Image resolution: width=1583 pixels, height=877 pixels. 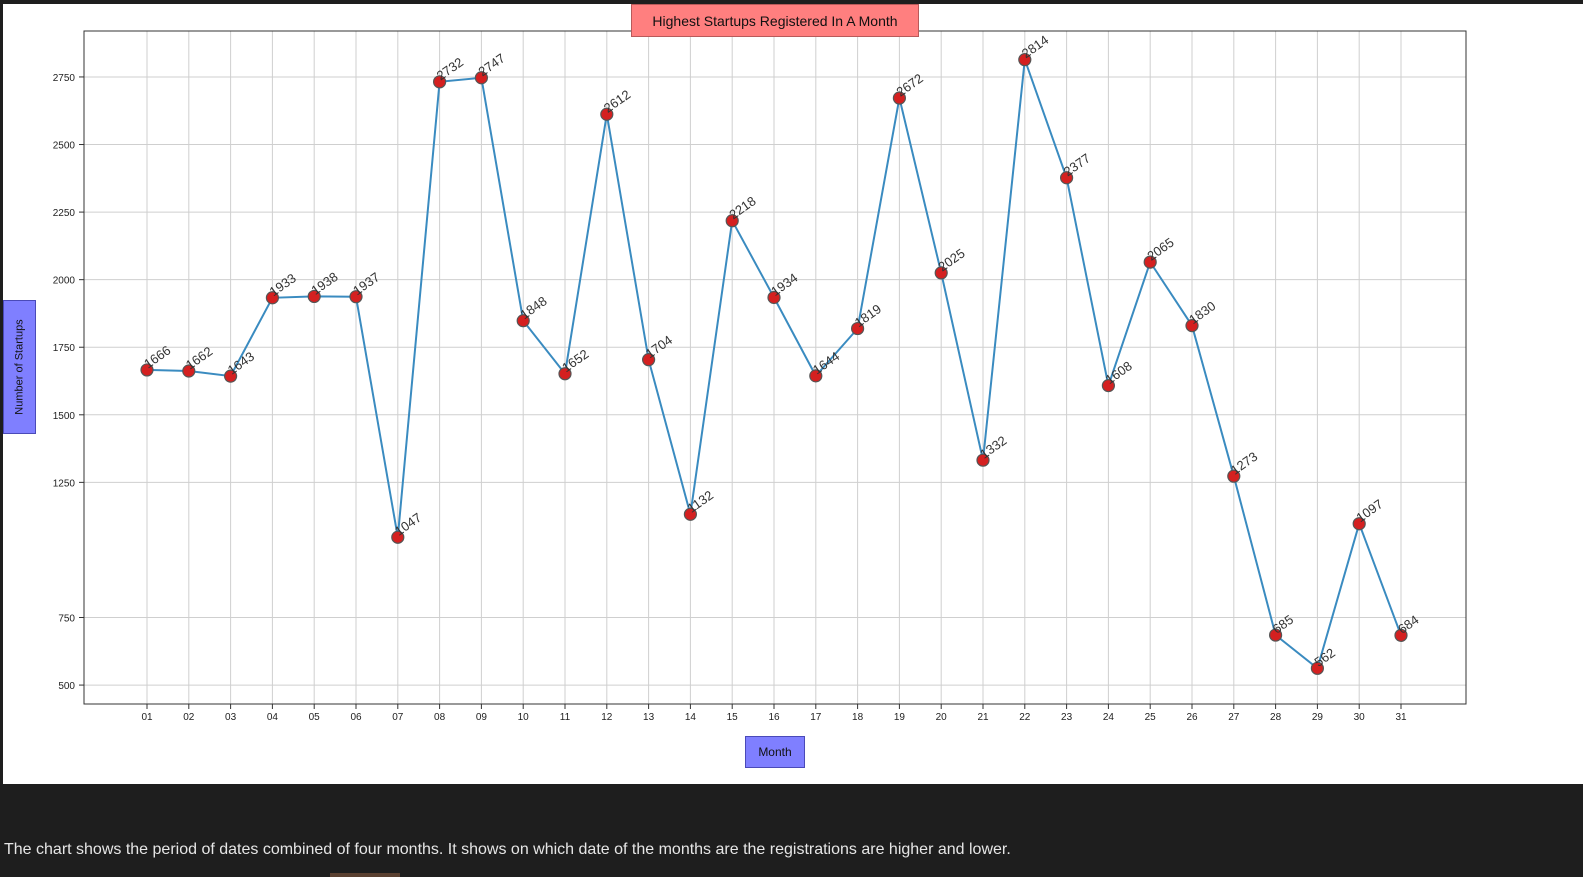 What do you see at coordinates (324, 283) in the screenshot?
I see `data-value-label: 1938` at bounding box center [324, 283].